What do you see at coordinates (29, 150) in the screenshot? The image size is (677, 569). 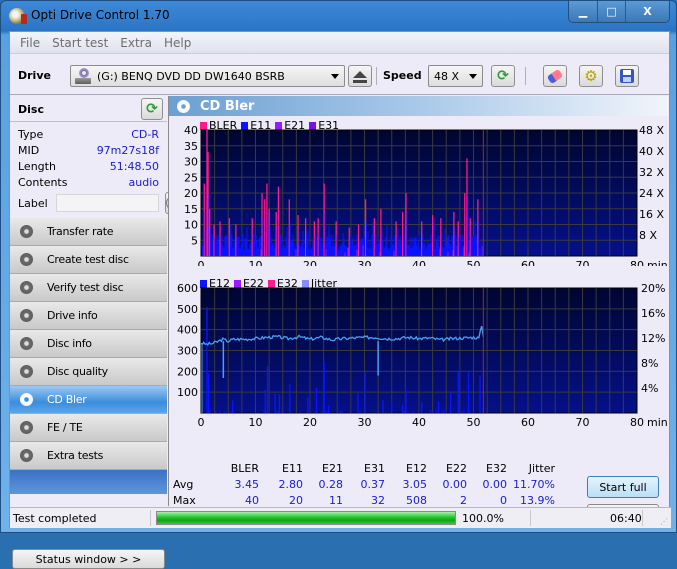 I see `disc-row-label: MID` at bounding box center [29, 150].